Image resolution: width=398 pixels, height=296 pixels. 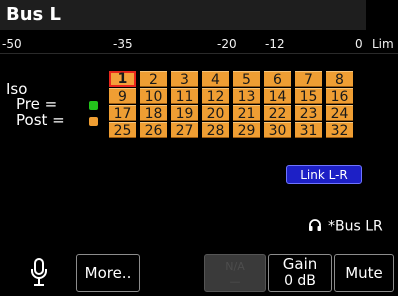 I want to click on page-title: Bus L, so click(x=33, y=14).